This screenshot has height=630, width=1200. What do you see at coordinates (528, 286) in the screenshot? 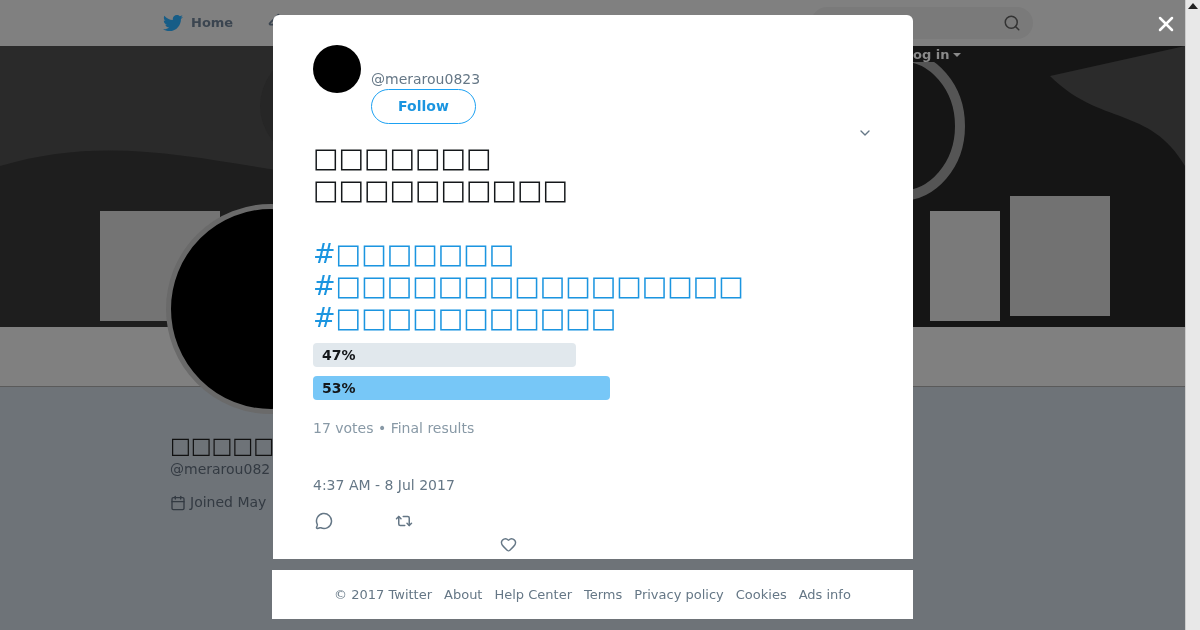
I see `hashtag-link: #□□□□□□□□□□□□□□□□` at bounding box center [528, 286].